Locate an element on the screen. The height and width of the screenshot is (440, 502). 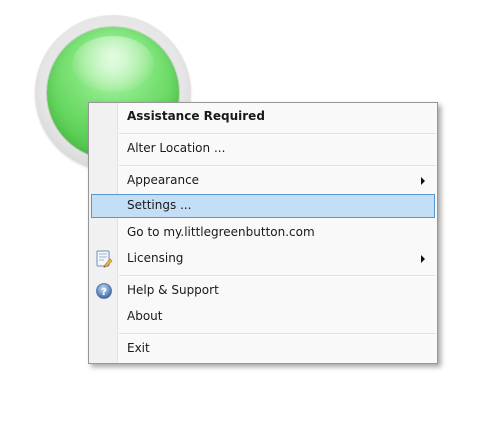
menu-item-label: Exit is located at coordinates (138, 348).